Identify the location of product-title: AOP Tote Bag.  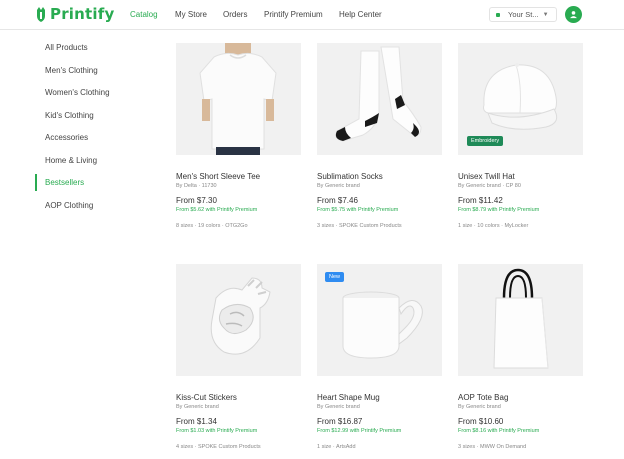
(483, 397).